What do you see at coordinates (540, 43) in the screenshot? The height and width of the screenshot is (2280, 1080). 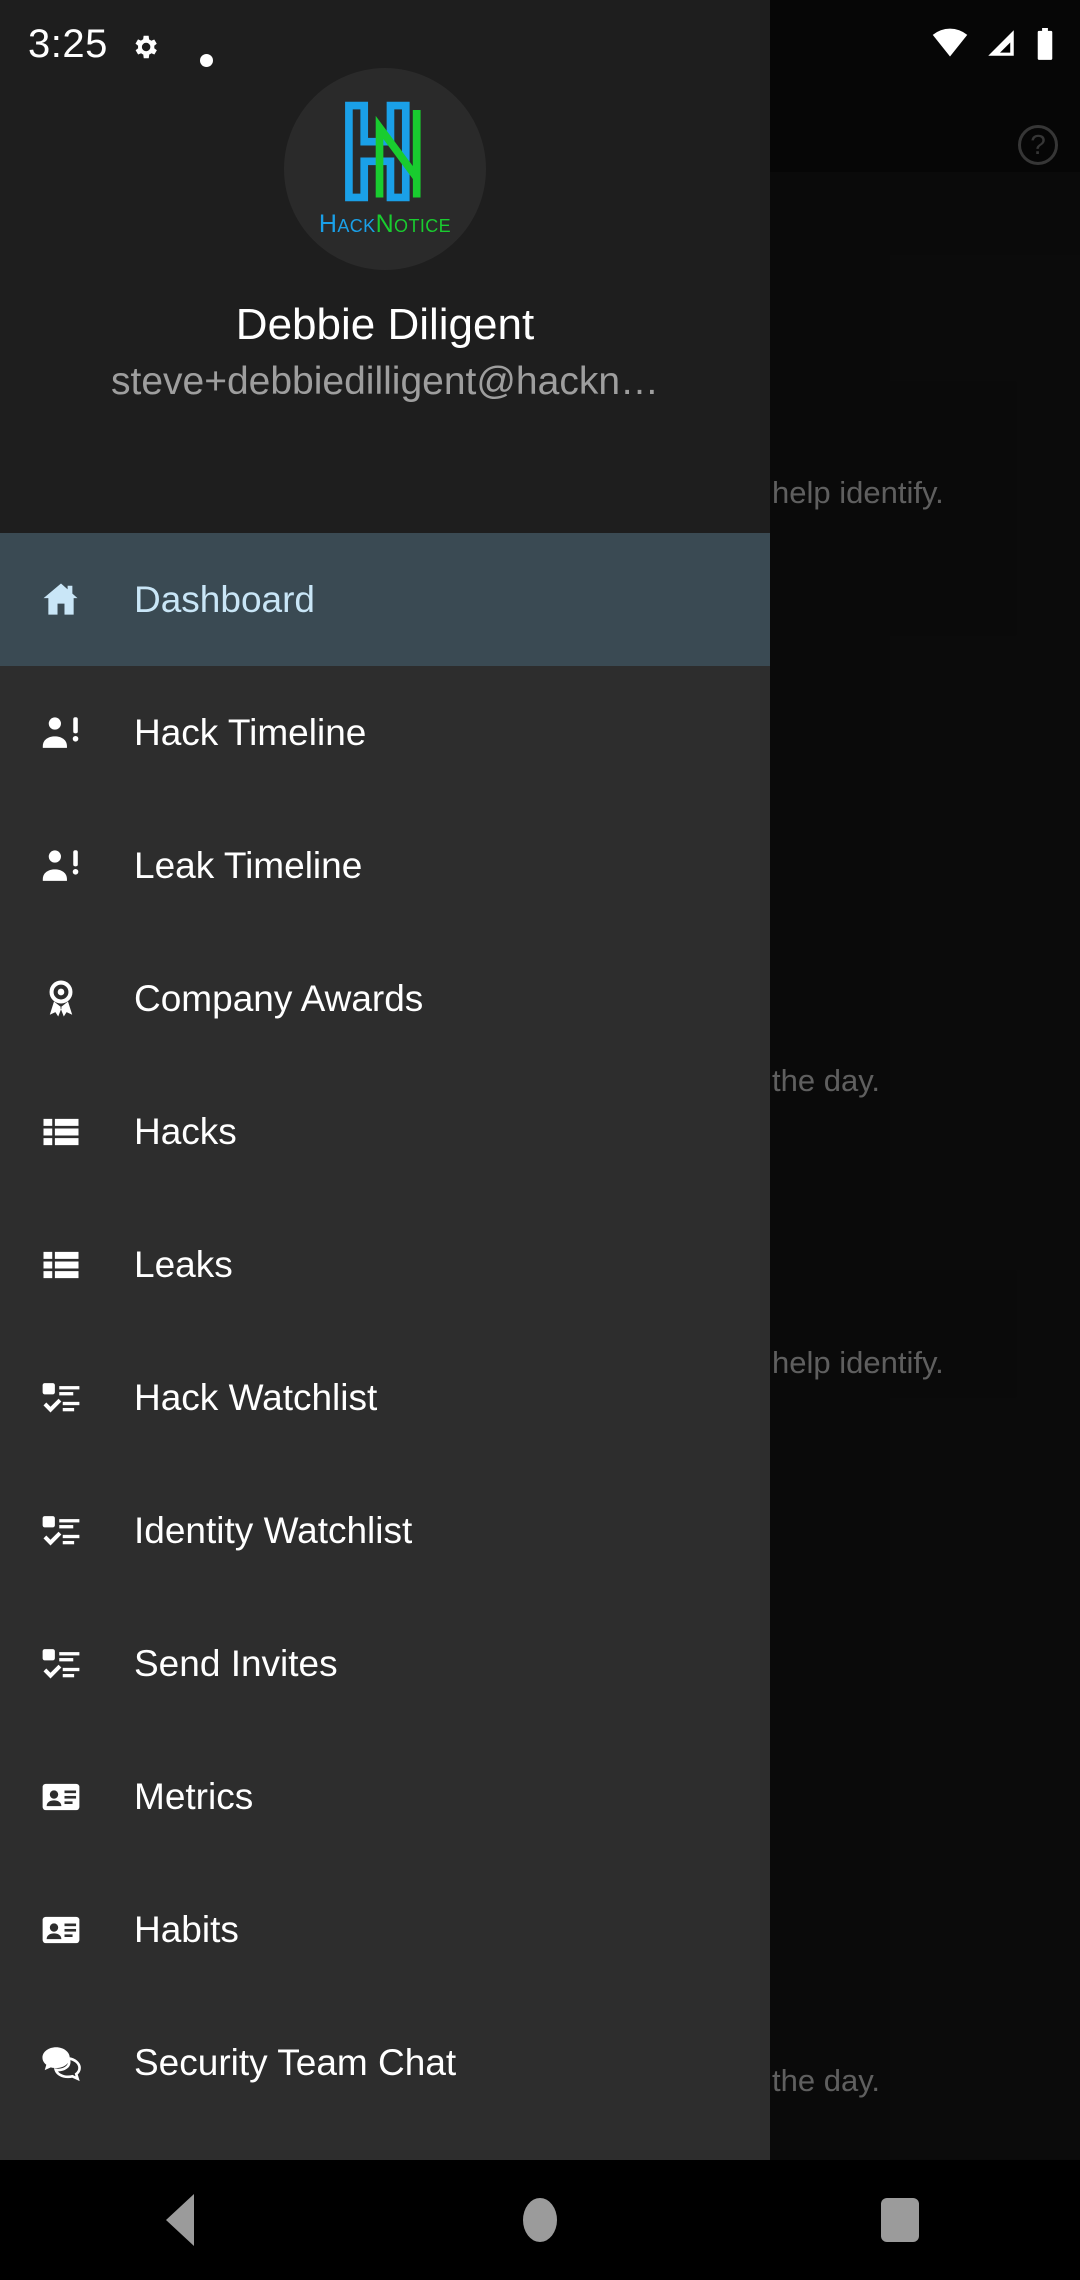 I see `status-bar: 3:25` at bounding box center [540, 43].